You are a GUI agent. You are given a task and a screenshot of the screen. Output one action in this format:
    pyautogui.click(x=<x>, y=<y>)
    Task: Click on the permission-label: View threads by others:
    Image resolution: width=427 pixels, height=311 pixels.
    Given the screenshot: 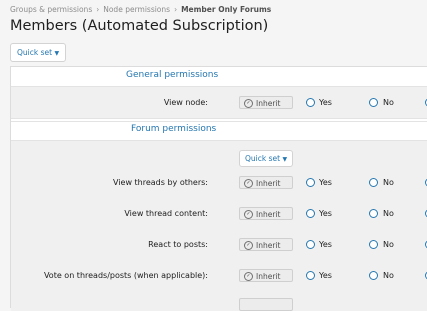 What is the action you would take?
    pyautogui.click(x=160, y=182)
    